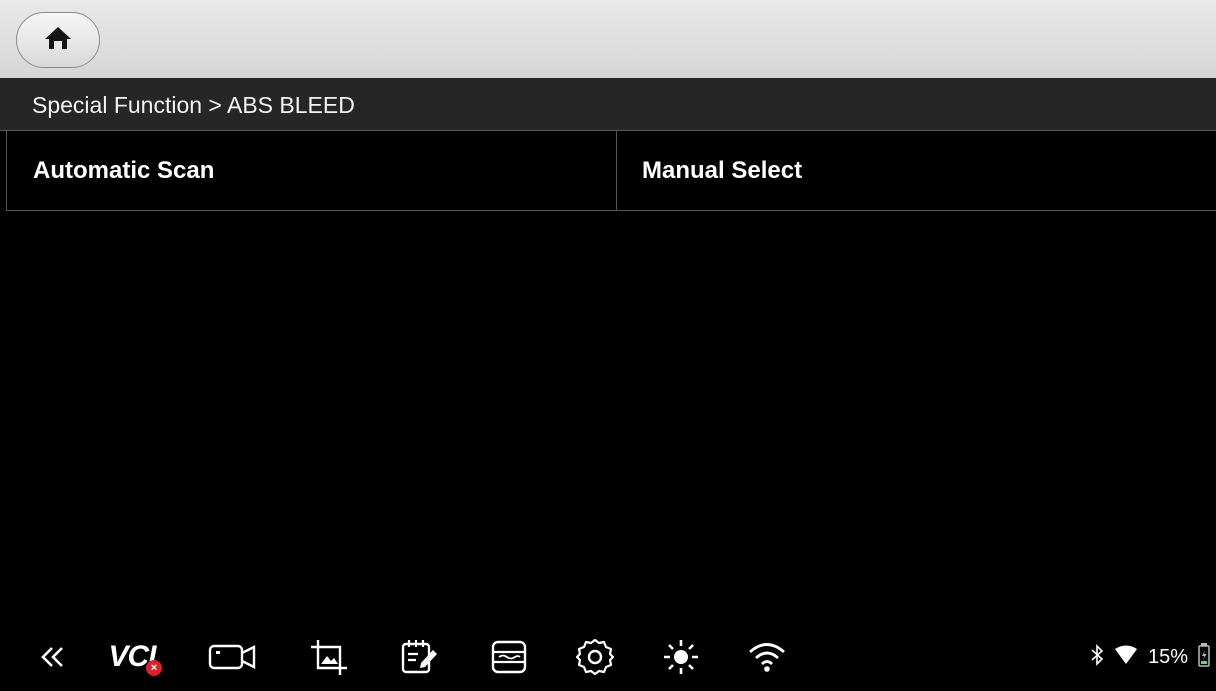  What do you see at coordinates (329, 657) in the screenshot?
I see `screenshot-icon` at bounding box center [329, 657].